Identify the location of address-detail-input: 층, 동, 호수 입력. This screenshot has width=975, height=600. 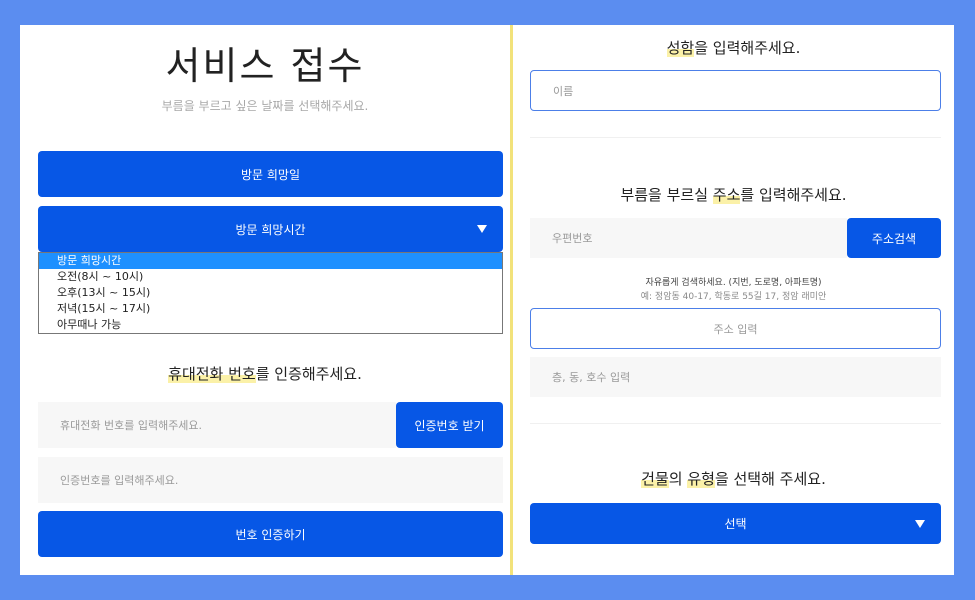
(735, 377).